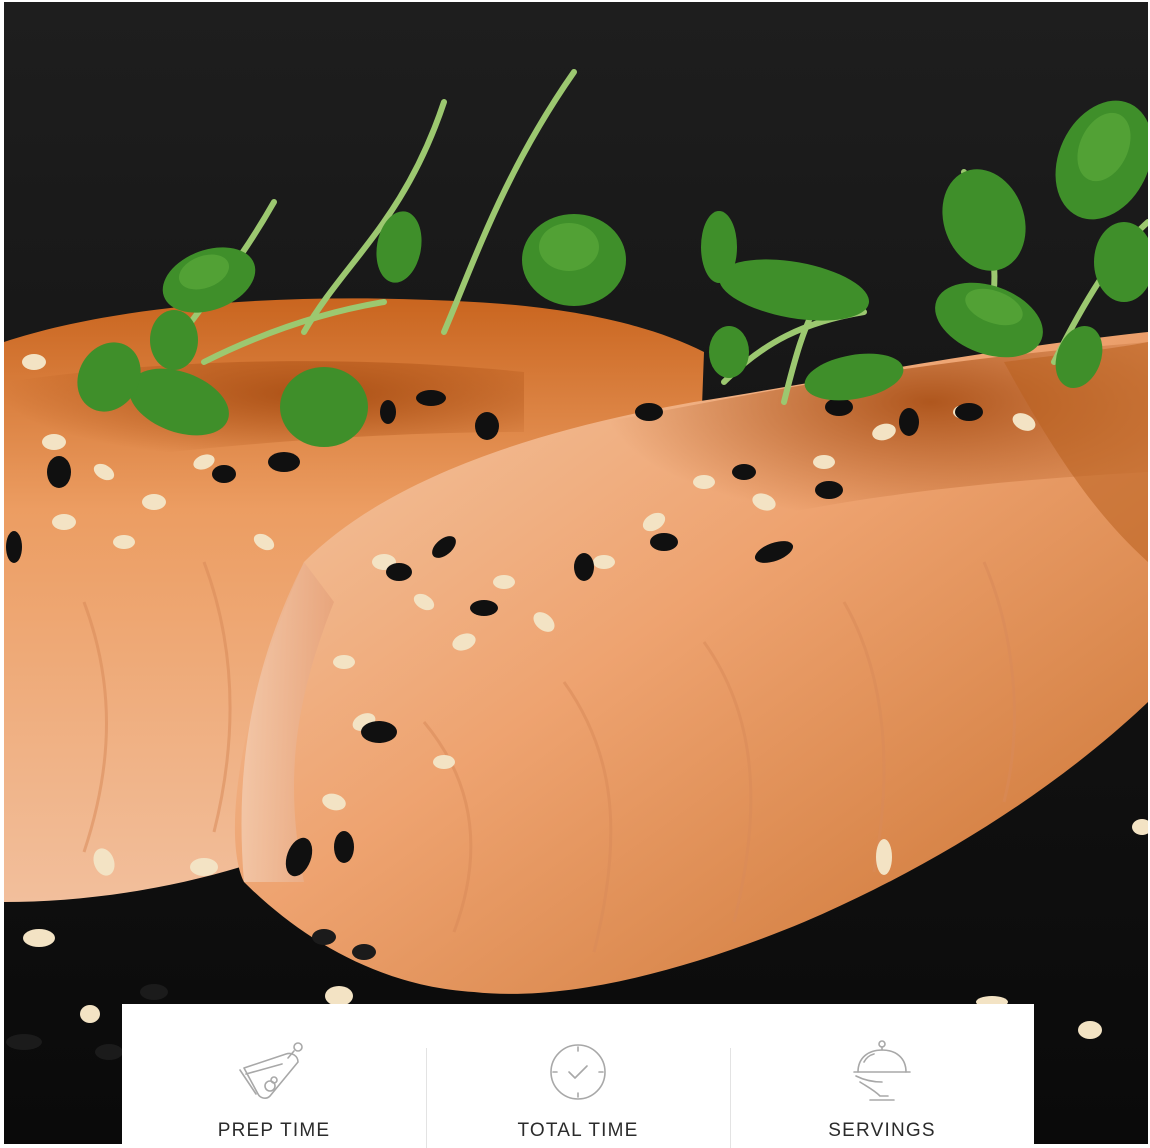 The height and width of the screenshot is (1148, 1150). Describe the element at coordinates (578, 1072) in the screenshot. I see `clock-icon` at that location.